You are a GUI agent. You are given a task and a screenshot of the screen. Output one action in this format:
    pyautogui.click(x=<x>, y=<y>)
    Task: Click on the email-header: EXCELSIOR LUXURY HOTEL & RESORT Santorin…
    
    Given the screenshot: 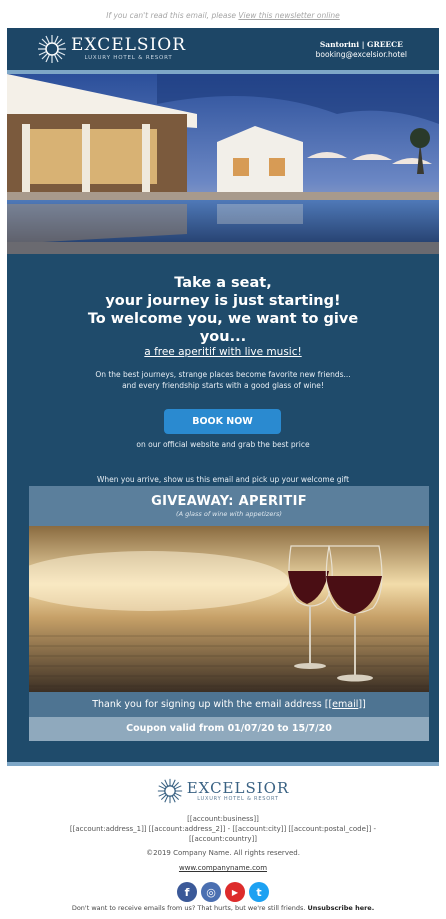 What is the action you would take?
    pyautogui.click(x=223, y=49)
    